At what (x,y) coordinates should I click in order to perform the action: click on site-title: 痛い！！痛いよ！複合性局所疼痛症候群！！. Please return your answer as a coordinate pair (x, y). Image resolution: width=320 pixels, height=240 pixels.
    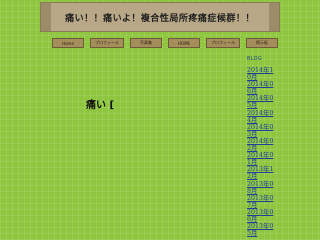
    Looking at the image, I should click on (160, 18).